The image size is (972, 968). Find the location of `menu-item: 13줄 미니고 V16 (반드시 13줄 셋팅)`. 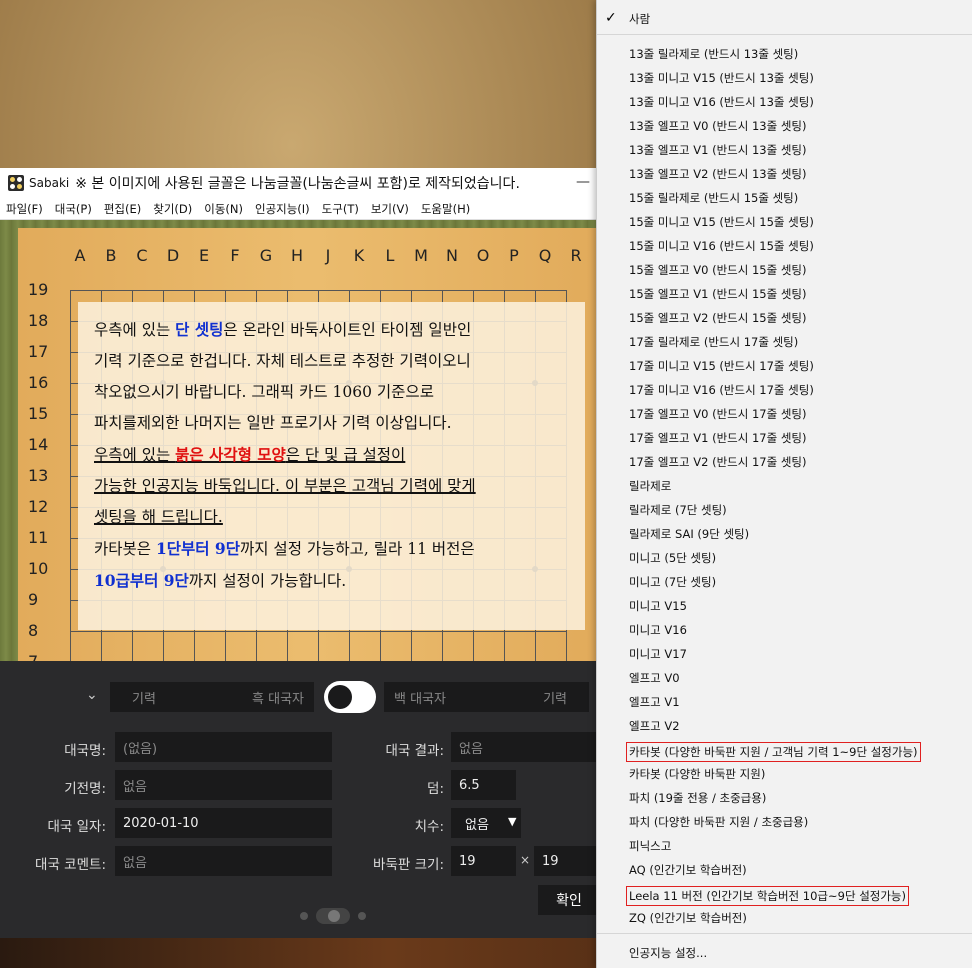

menu-item: 13줄 미니고 V16 (반드시 13줄 셋팅) is located at coordinates (721, 102).